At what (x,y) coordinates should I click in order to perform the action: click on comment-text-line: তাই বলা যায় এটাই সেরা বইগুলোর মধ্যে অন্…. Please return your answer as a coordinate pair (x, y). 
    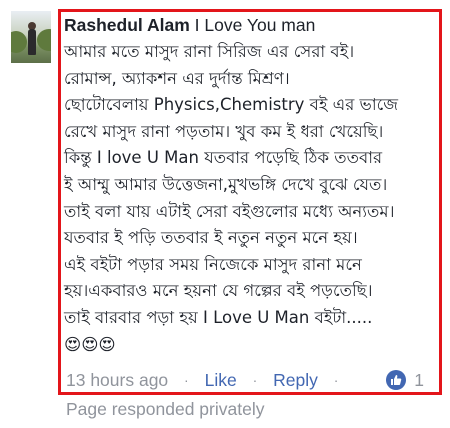
    Looking at the image, I should click on (229, 211).